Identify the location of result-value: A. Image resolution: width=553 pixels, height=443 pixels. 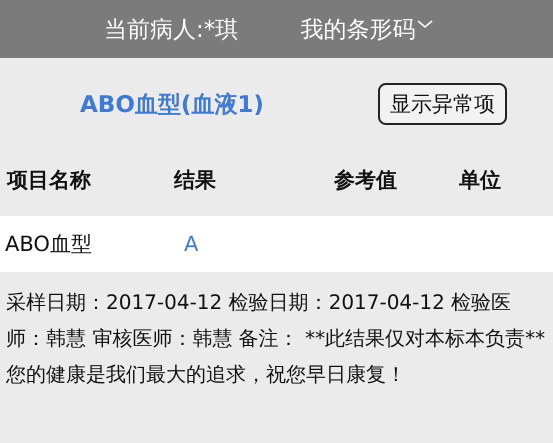
(191, 244).